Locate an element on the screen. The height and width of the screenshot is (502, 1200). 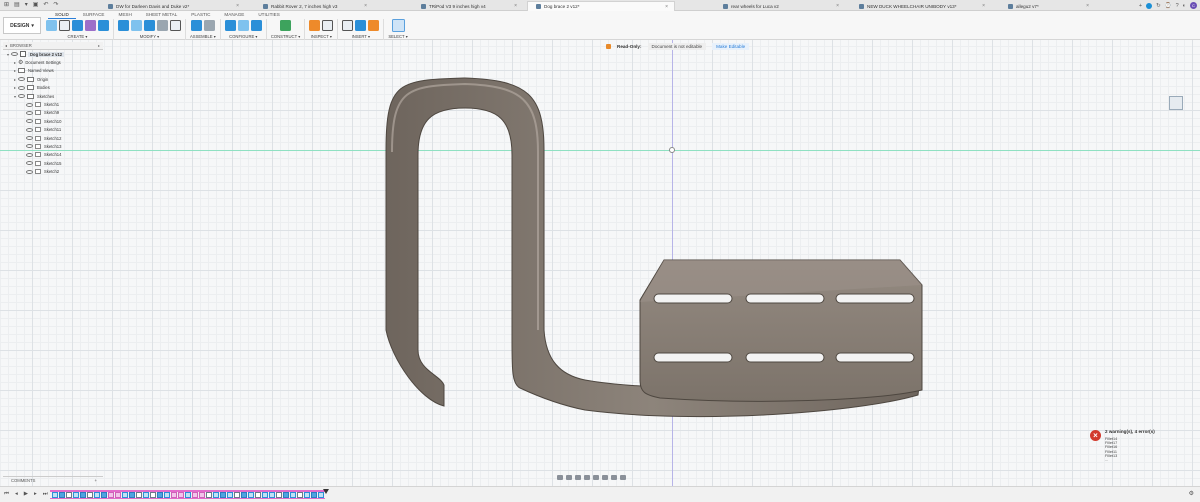
insert-menu: INSERT ▾ is located at coordinates (361, 36).